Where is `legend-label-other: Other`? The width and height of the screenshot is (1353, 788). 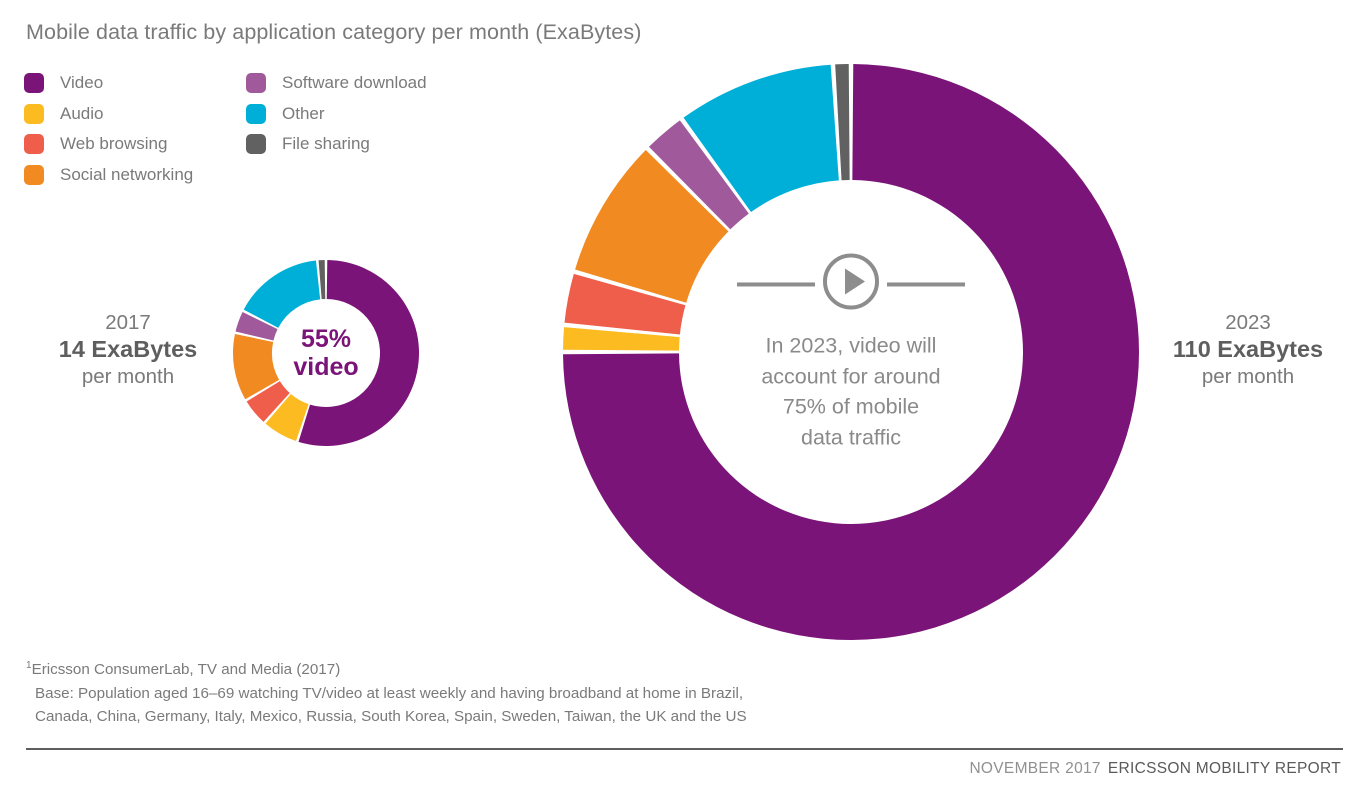
legend-label-other: Other is located at coordinates (303, 113).